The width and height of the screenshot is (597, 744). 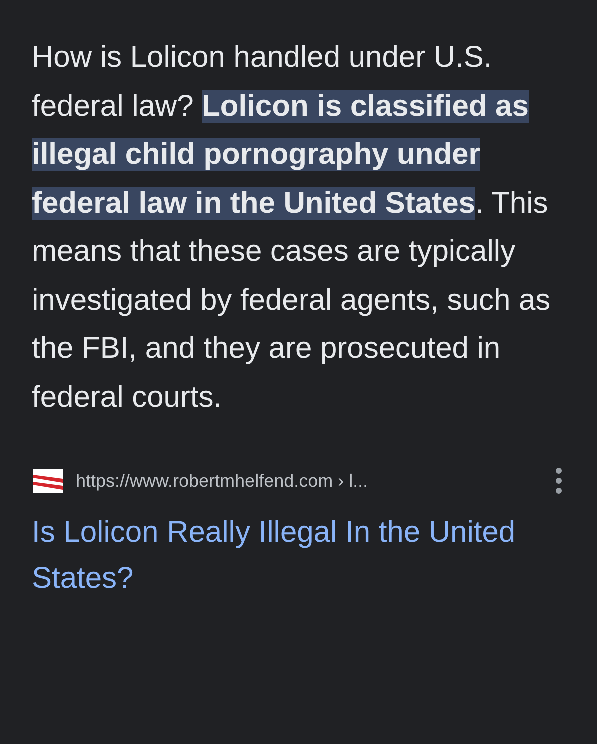 What do you see at coordinates (48, 481) in the screenshot?
I see `site-favicon-icon` at bounding box center [48, 481].